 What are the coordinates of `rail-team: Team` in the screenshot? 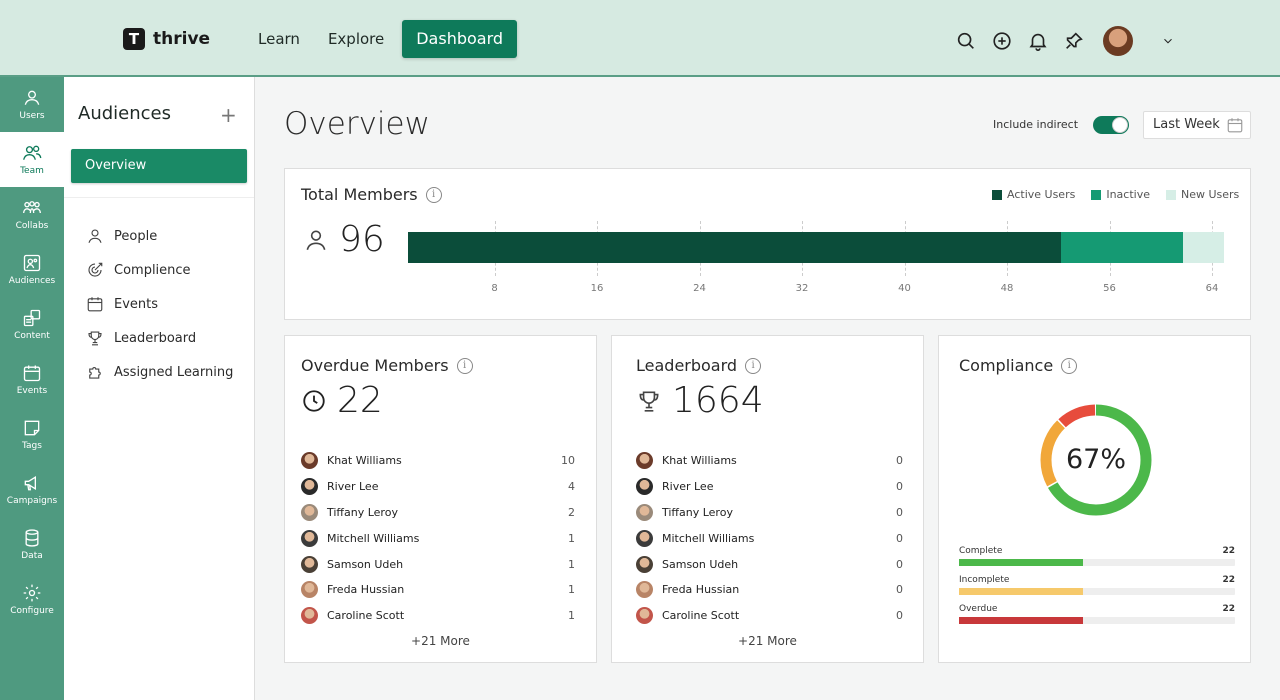 It's located at (32, 159).